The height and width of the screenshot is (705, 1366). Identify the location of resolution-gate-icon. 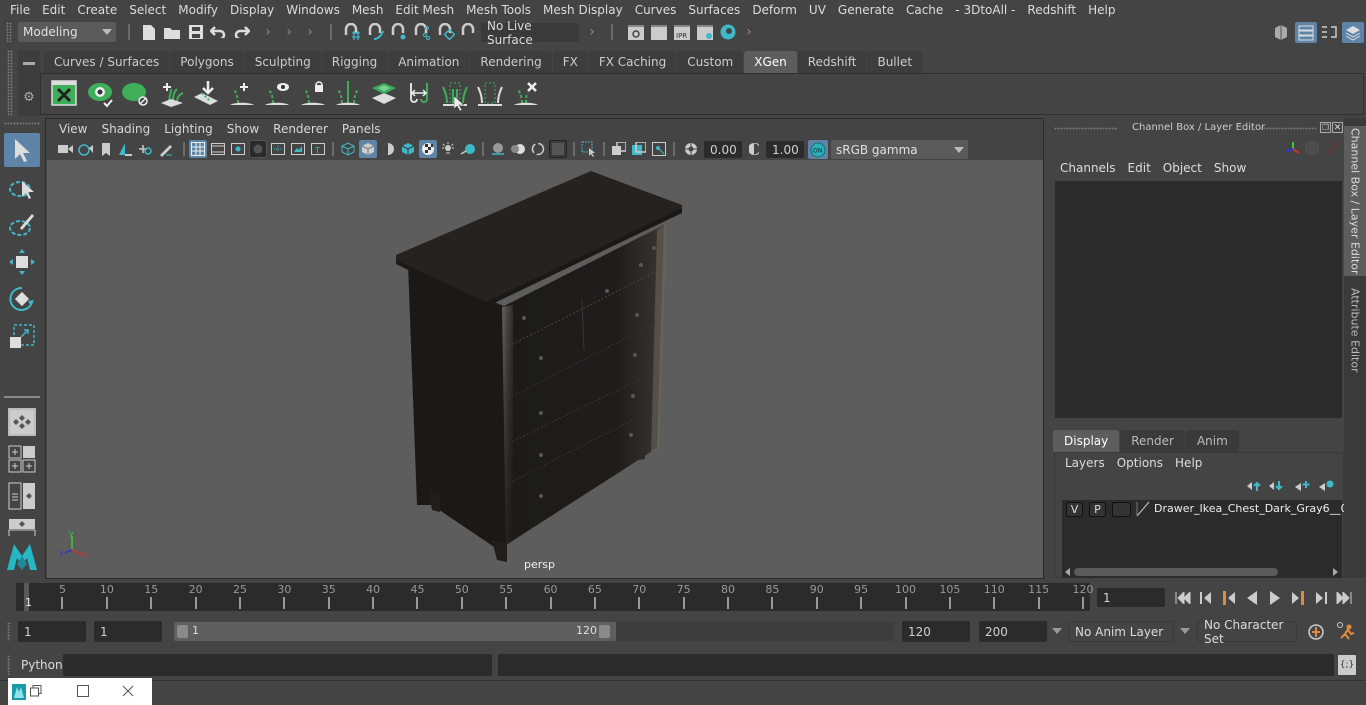
(238, 149).